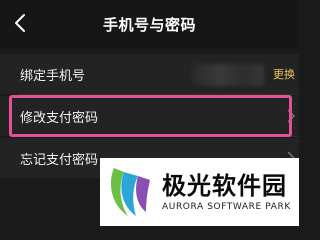 The height and width of the screenshot is (240, 320). What do you see at coordinates (228, 75) in the screenshot?
I see `masked-phone-number` at bounding box center [228, 75].